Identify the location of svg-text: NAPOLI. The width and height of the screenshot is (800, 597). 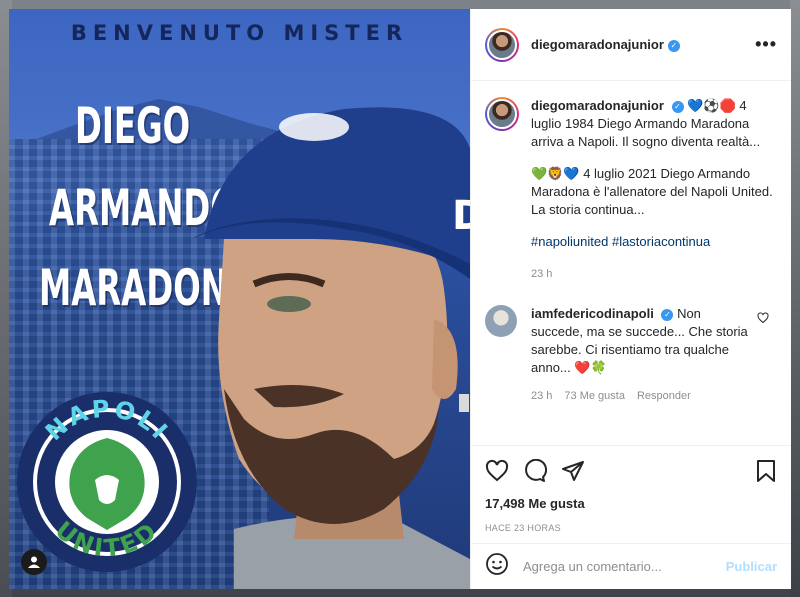
(107, 421).